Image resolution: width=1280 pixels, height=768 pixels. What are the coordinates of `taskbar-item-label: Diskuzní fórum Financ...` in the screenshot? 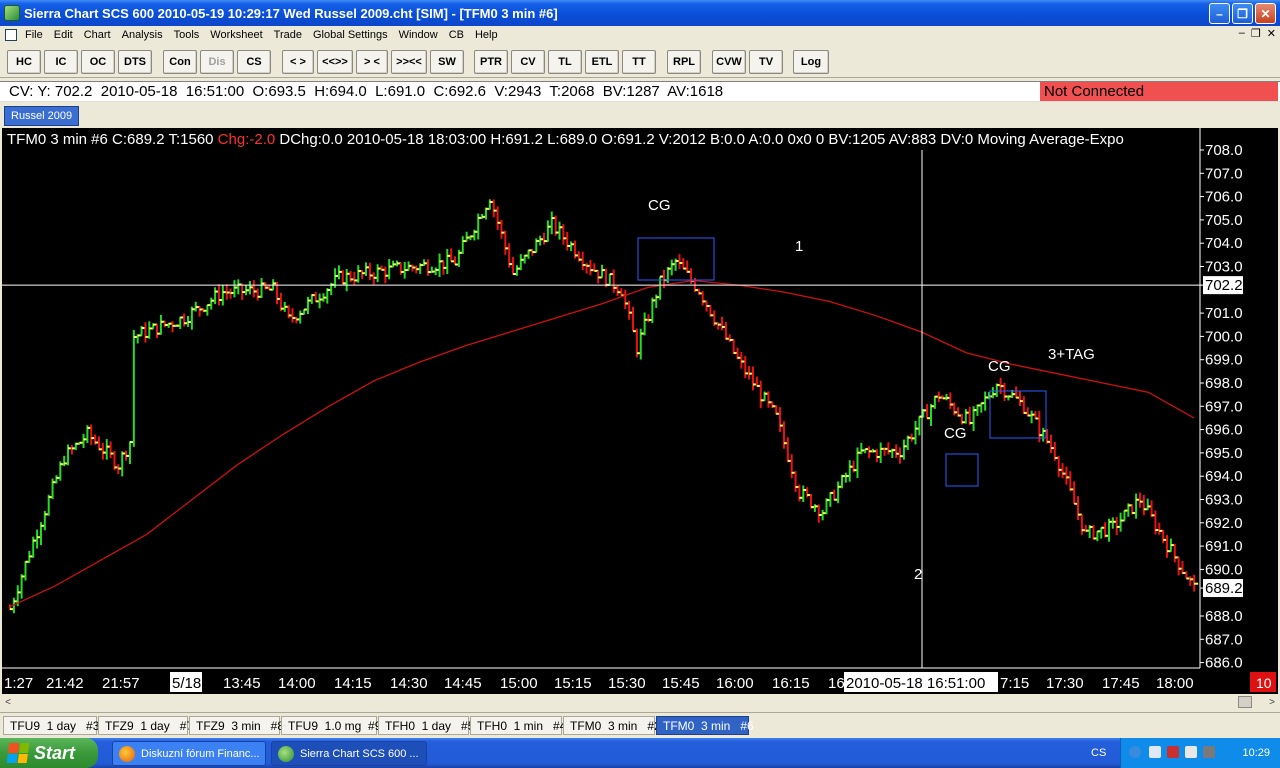 It's located at (200, 753).